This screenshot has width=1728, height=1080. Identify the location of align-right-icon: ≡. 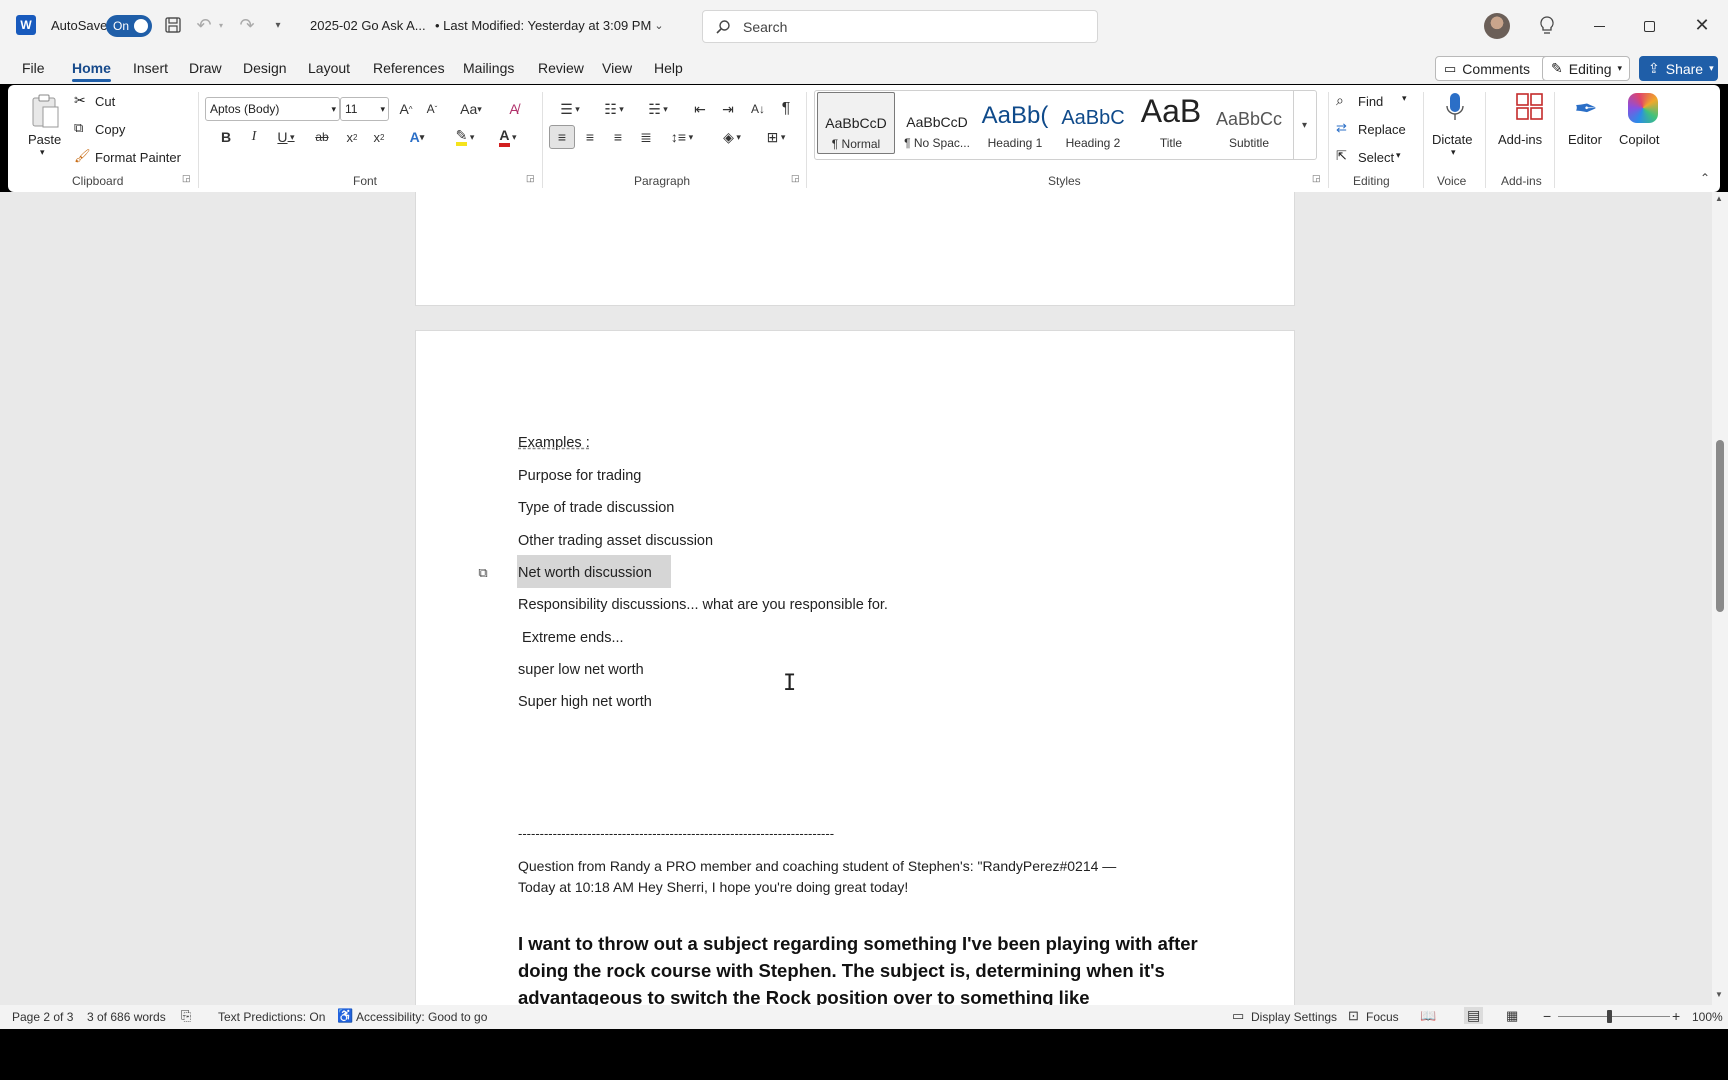
(618, 137).